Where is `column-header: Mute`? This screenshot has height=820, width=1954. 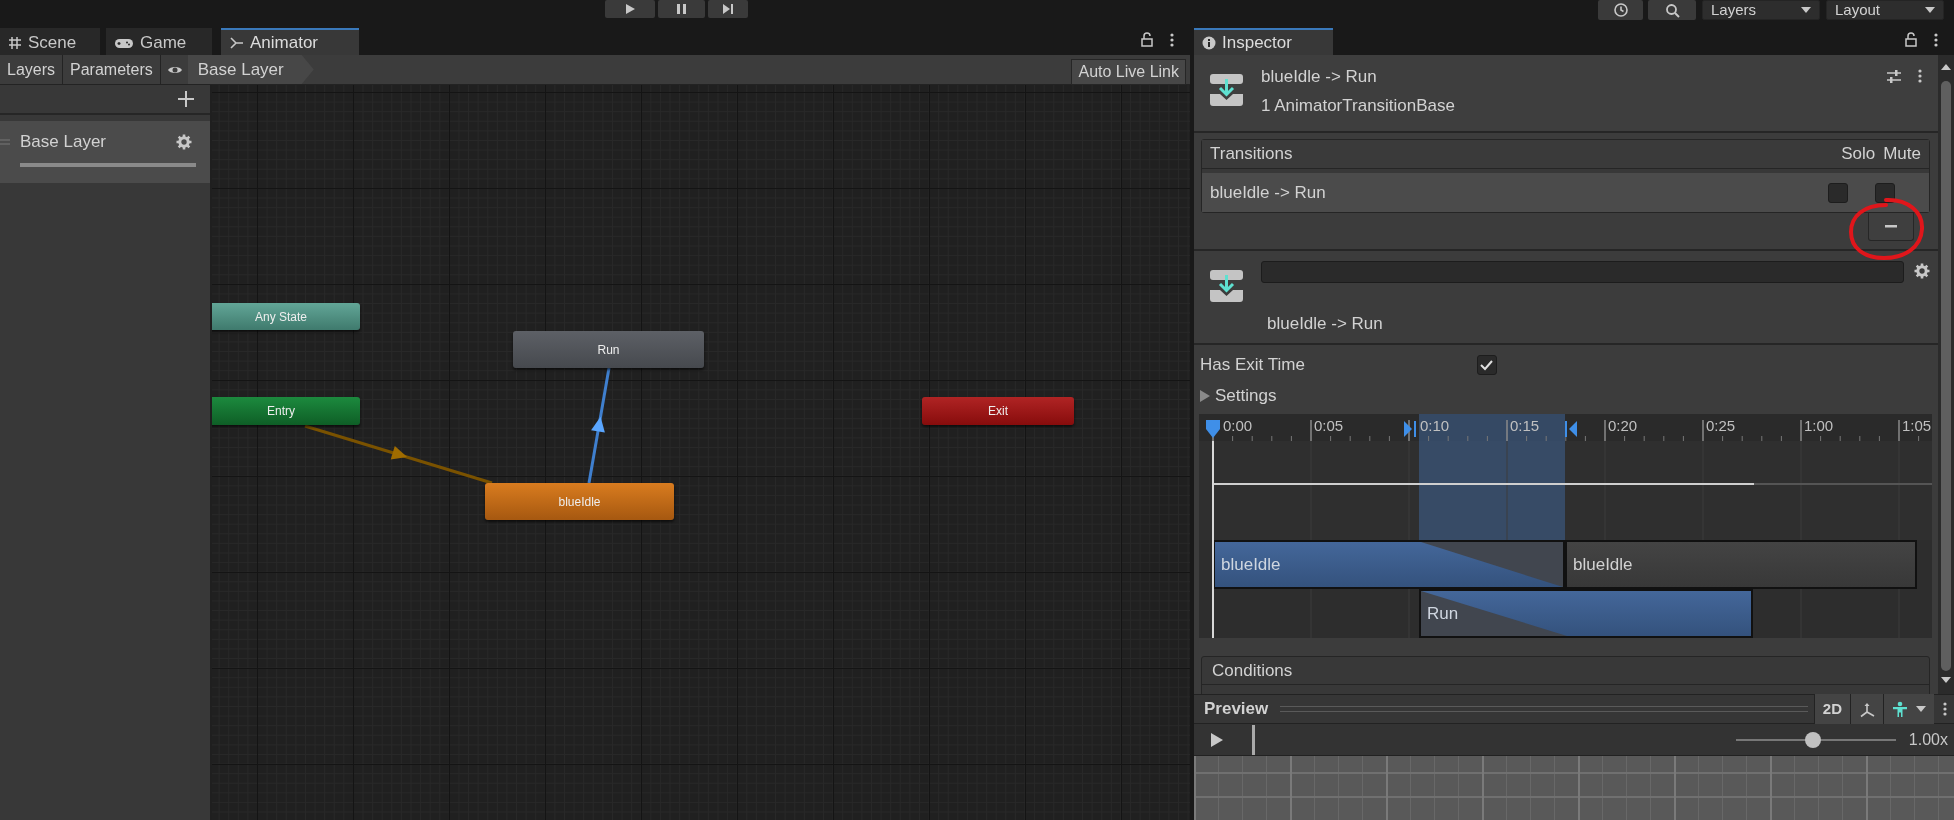
column-header: Mute is located at coordinates (1902, 154).